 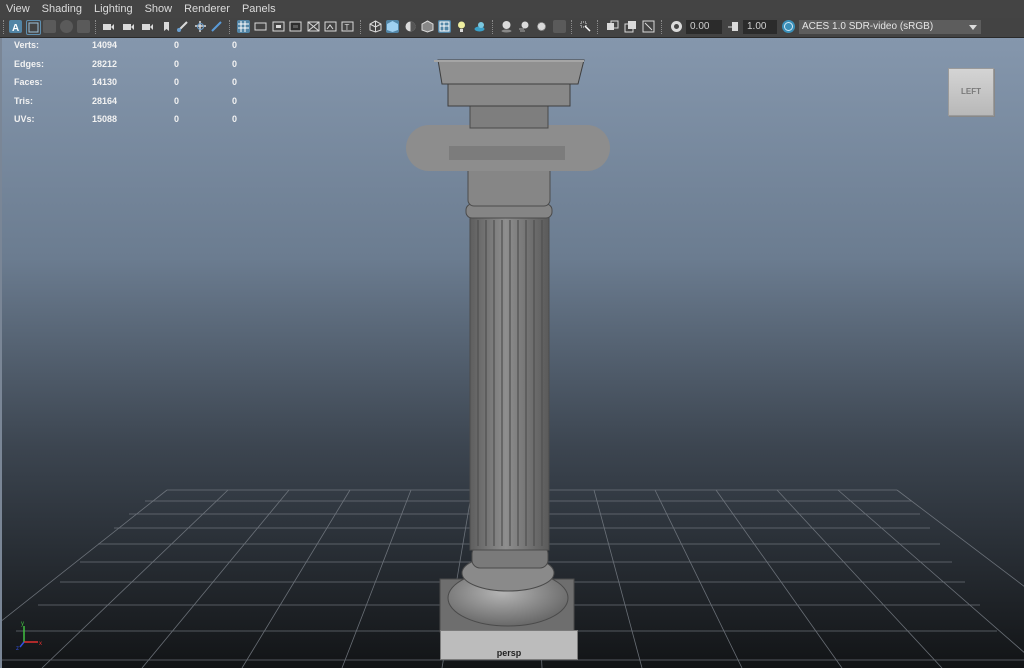 I want to click on color-space-label: ACES 1.0 SDR-video (sRGB), so click(x=868, y=26).